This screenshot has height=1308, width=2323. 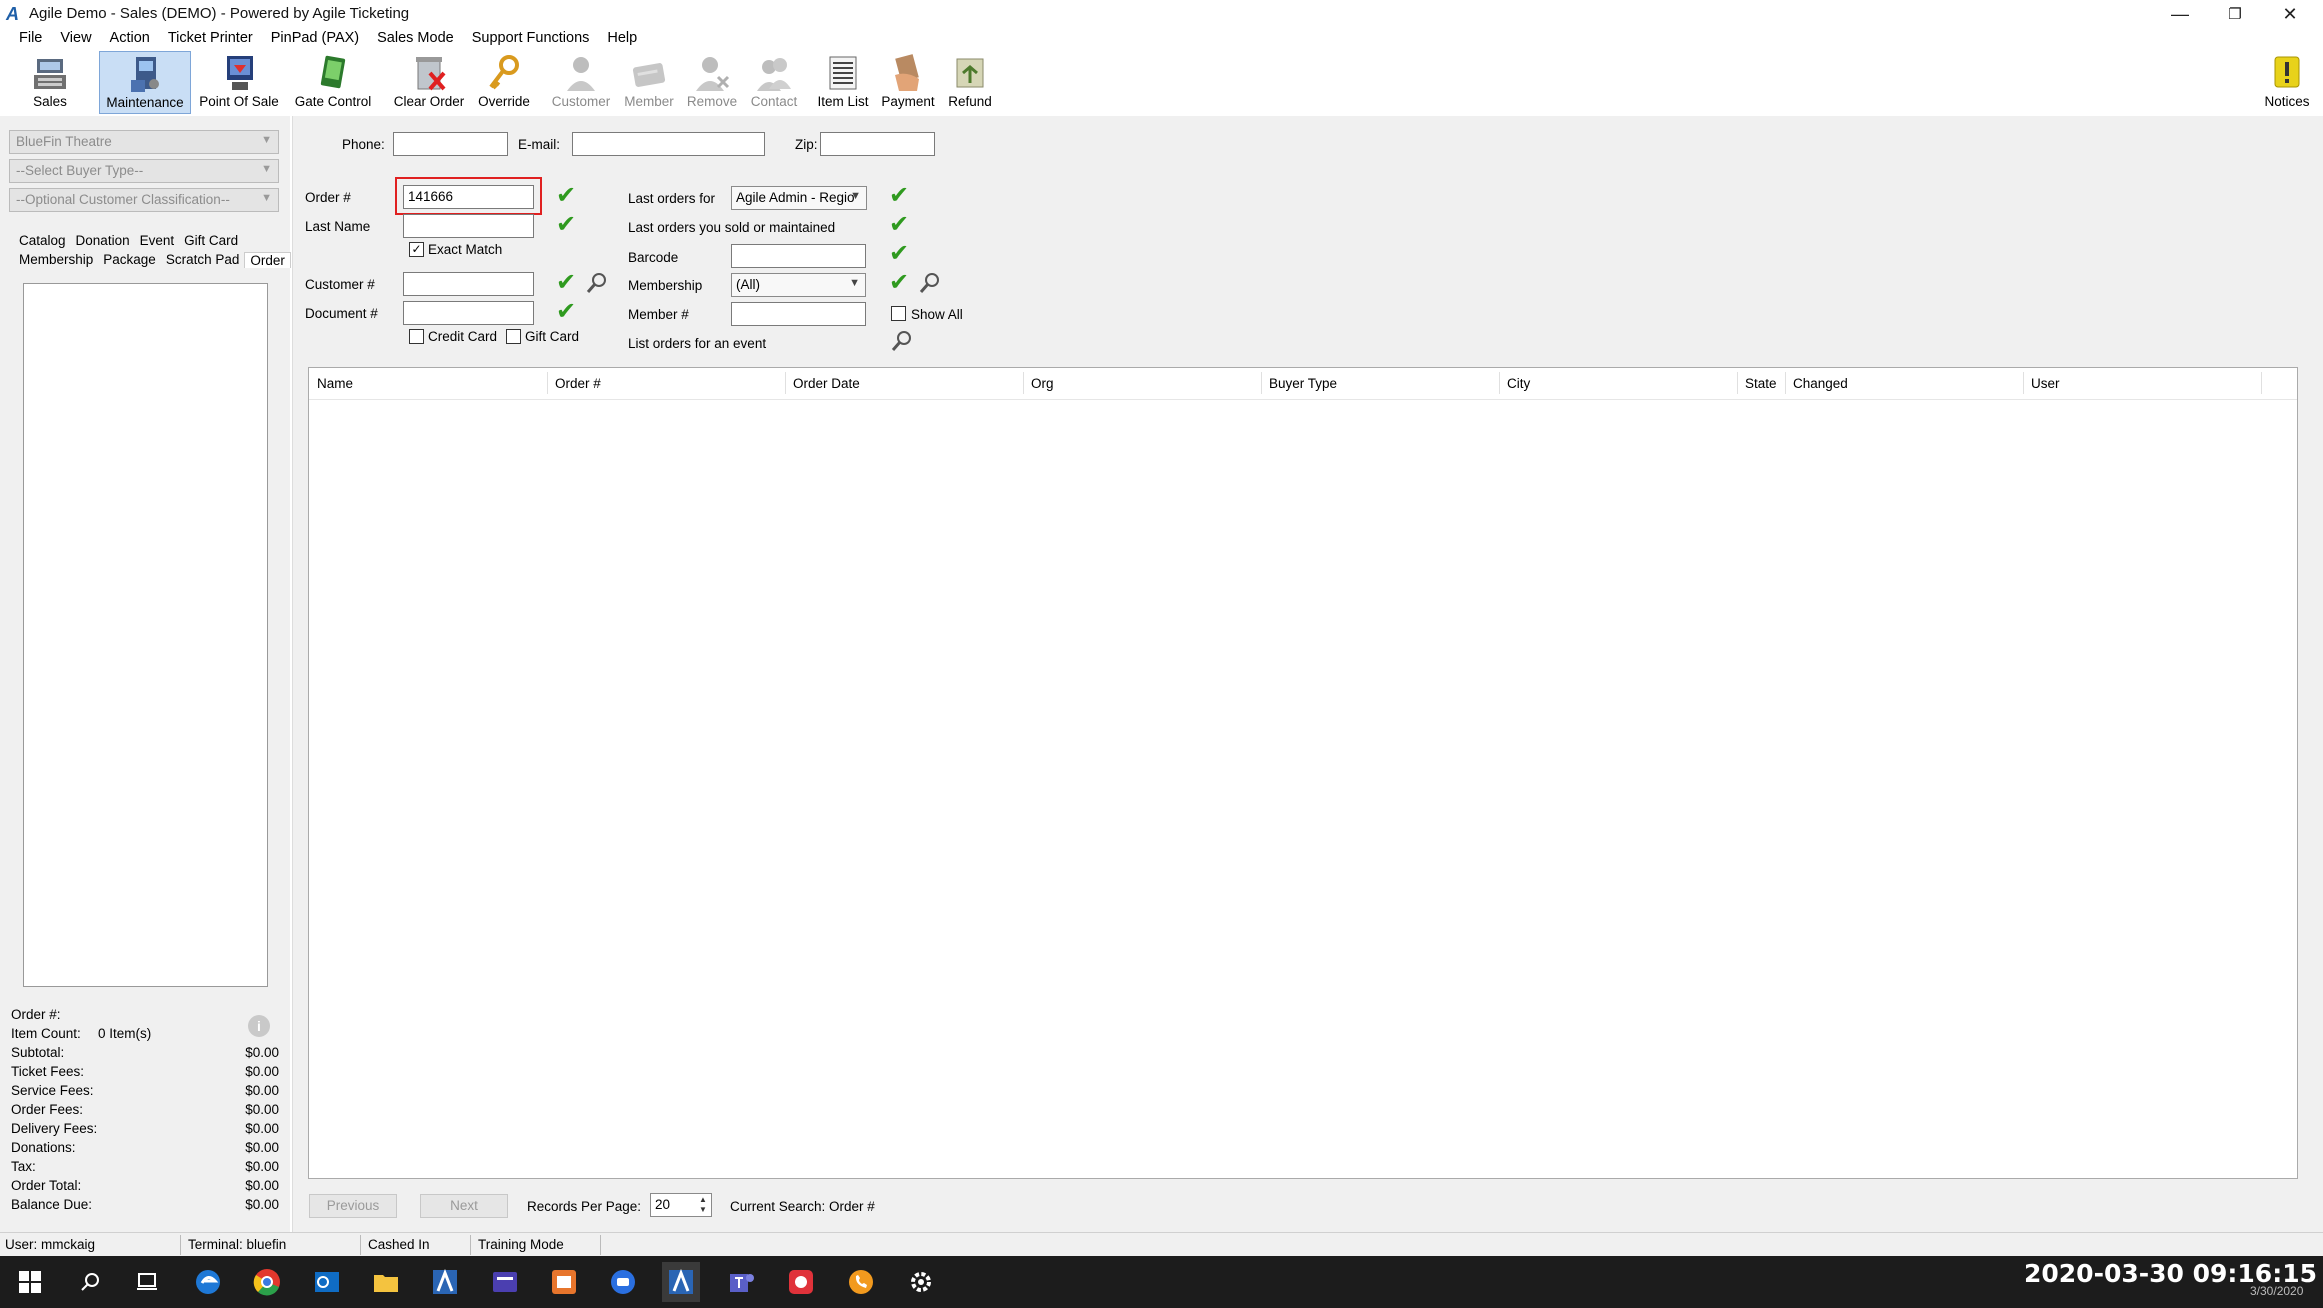 I want to click on order-items-list, so click(x=145, y=635).